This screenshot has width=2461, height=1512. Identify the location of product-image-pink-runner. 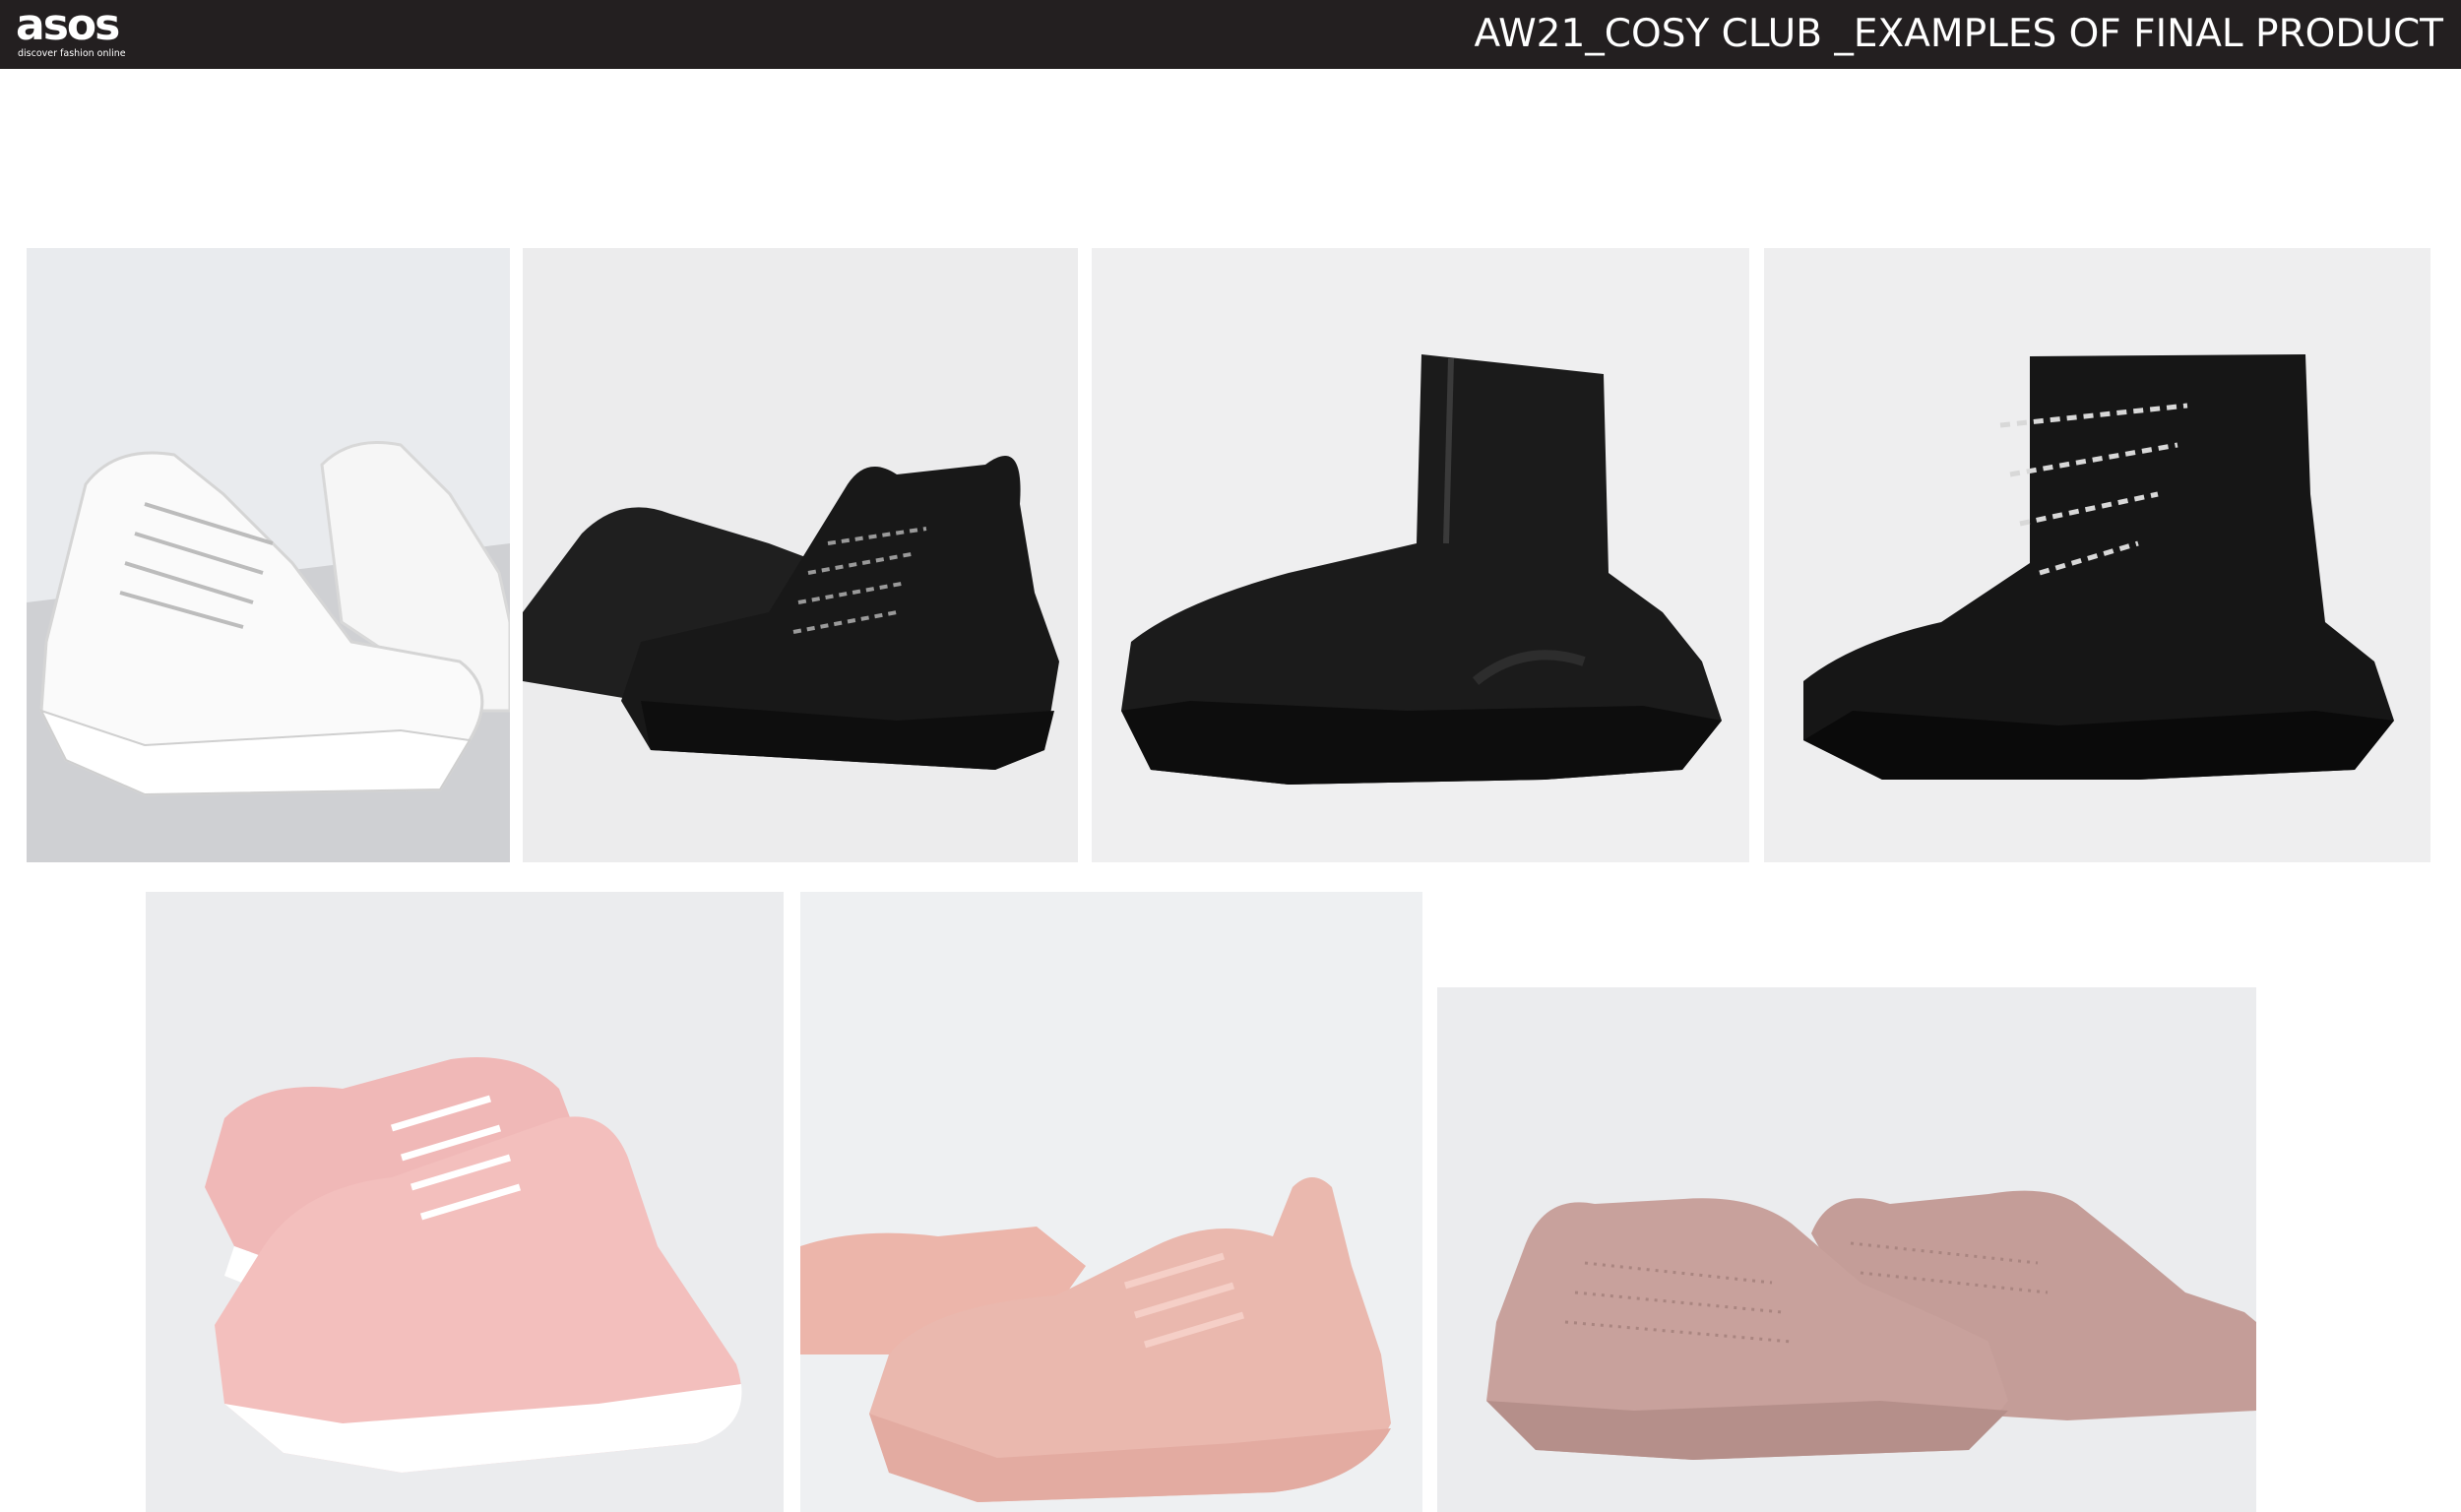
(465, 1202).